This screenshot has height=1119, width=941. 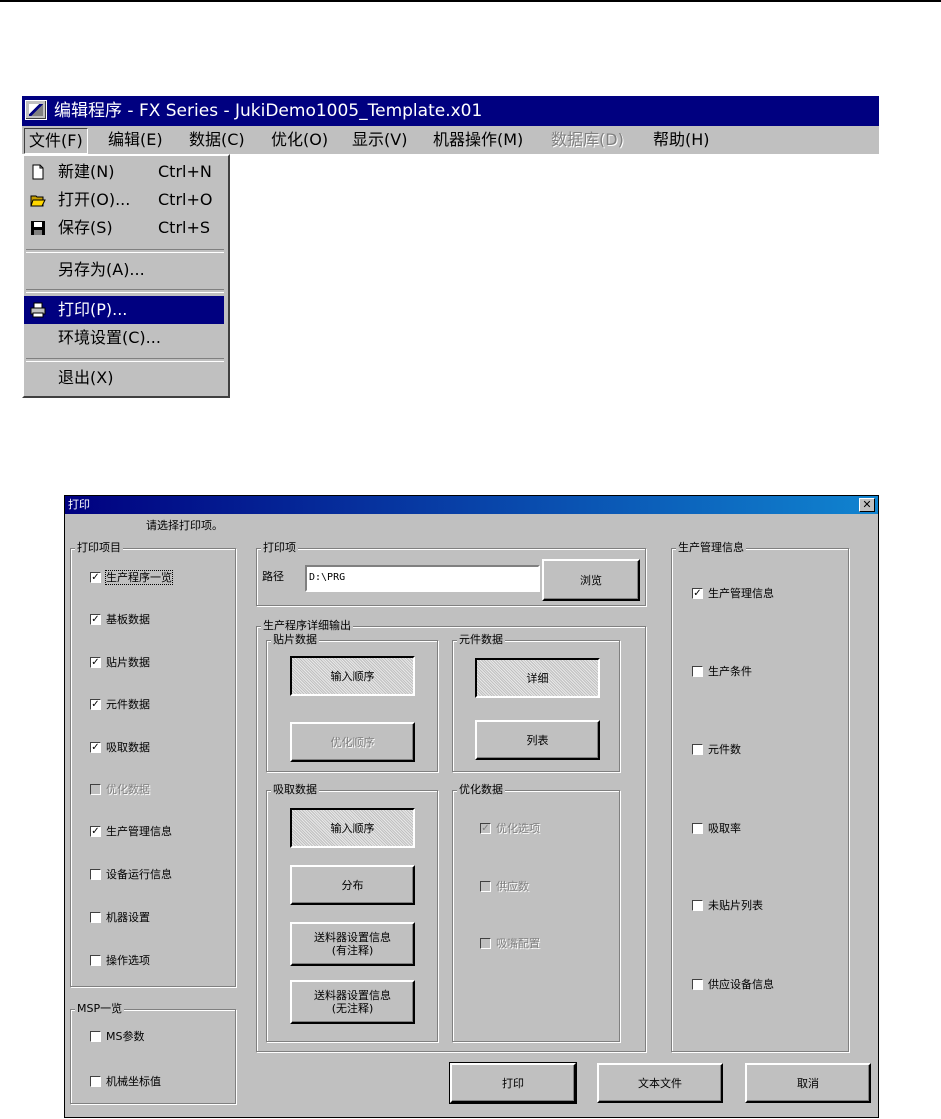 What do you see at coordinates (730, 671) in the screenshot?
I see `checkbox-label: 生产条件` at bounding box center [730, 671].